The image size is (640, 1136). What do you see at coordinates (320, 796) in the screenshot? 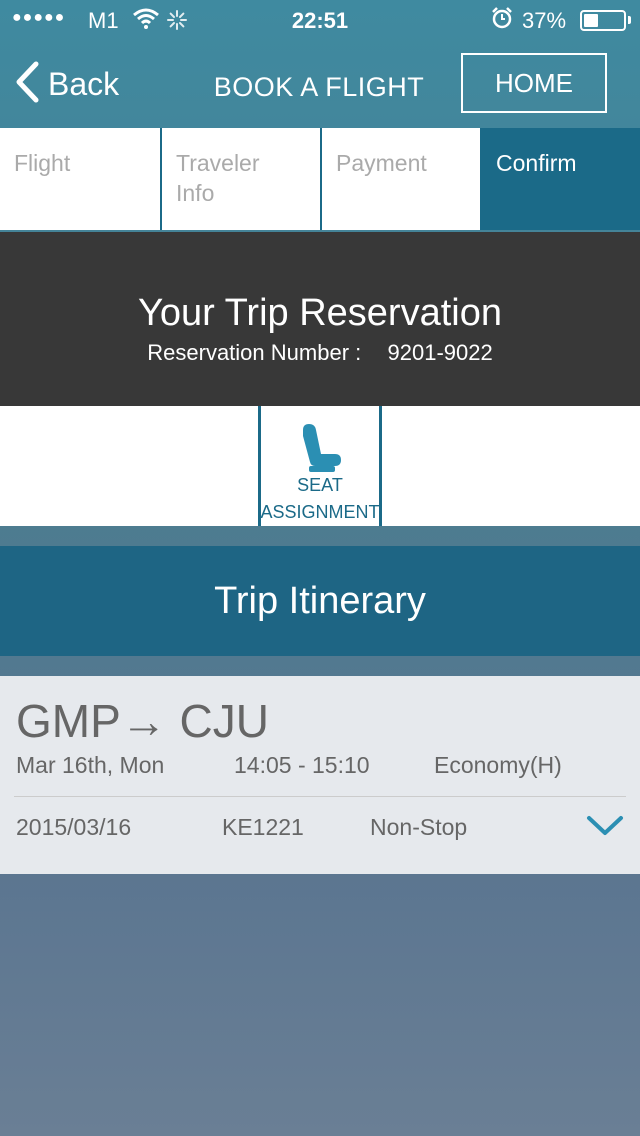
I see `divider` at bounding box center [320, 796].